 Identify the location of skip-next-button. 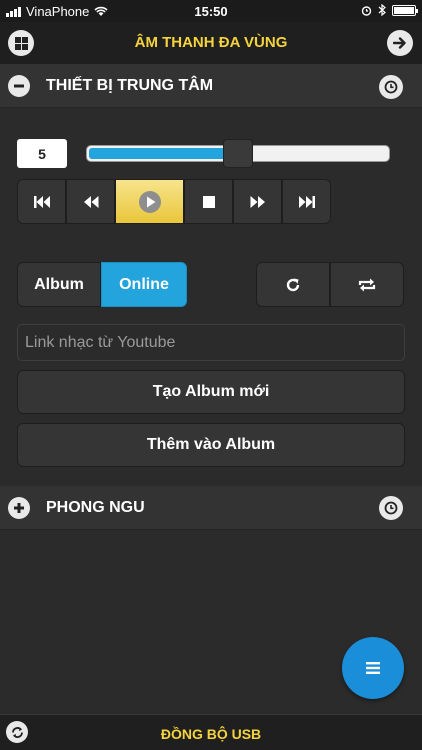
(306, 201).